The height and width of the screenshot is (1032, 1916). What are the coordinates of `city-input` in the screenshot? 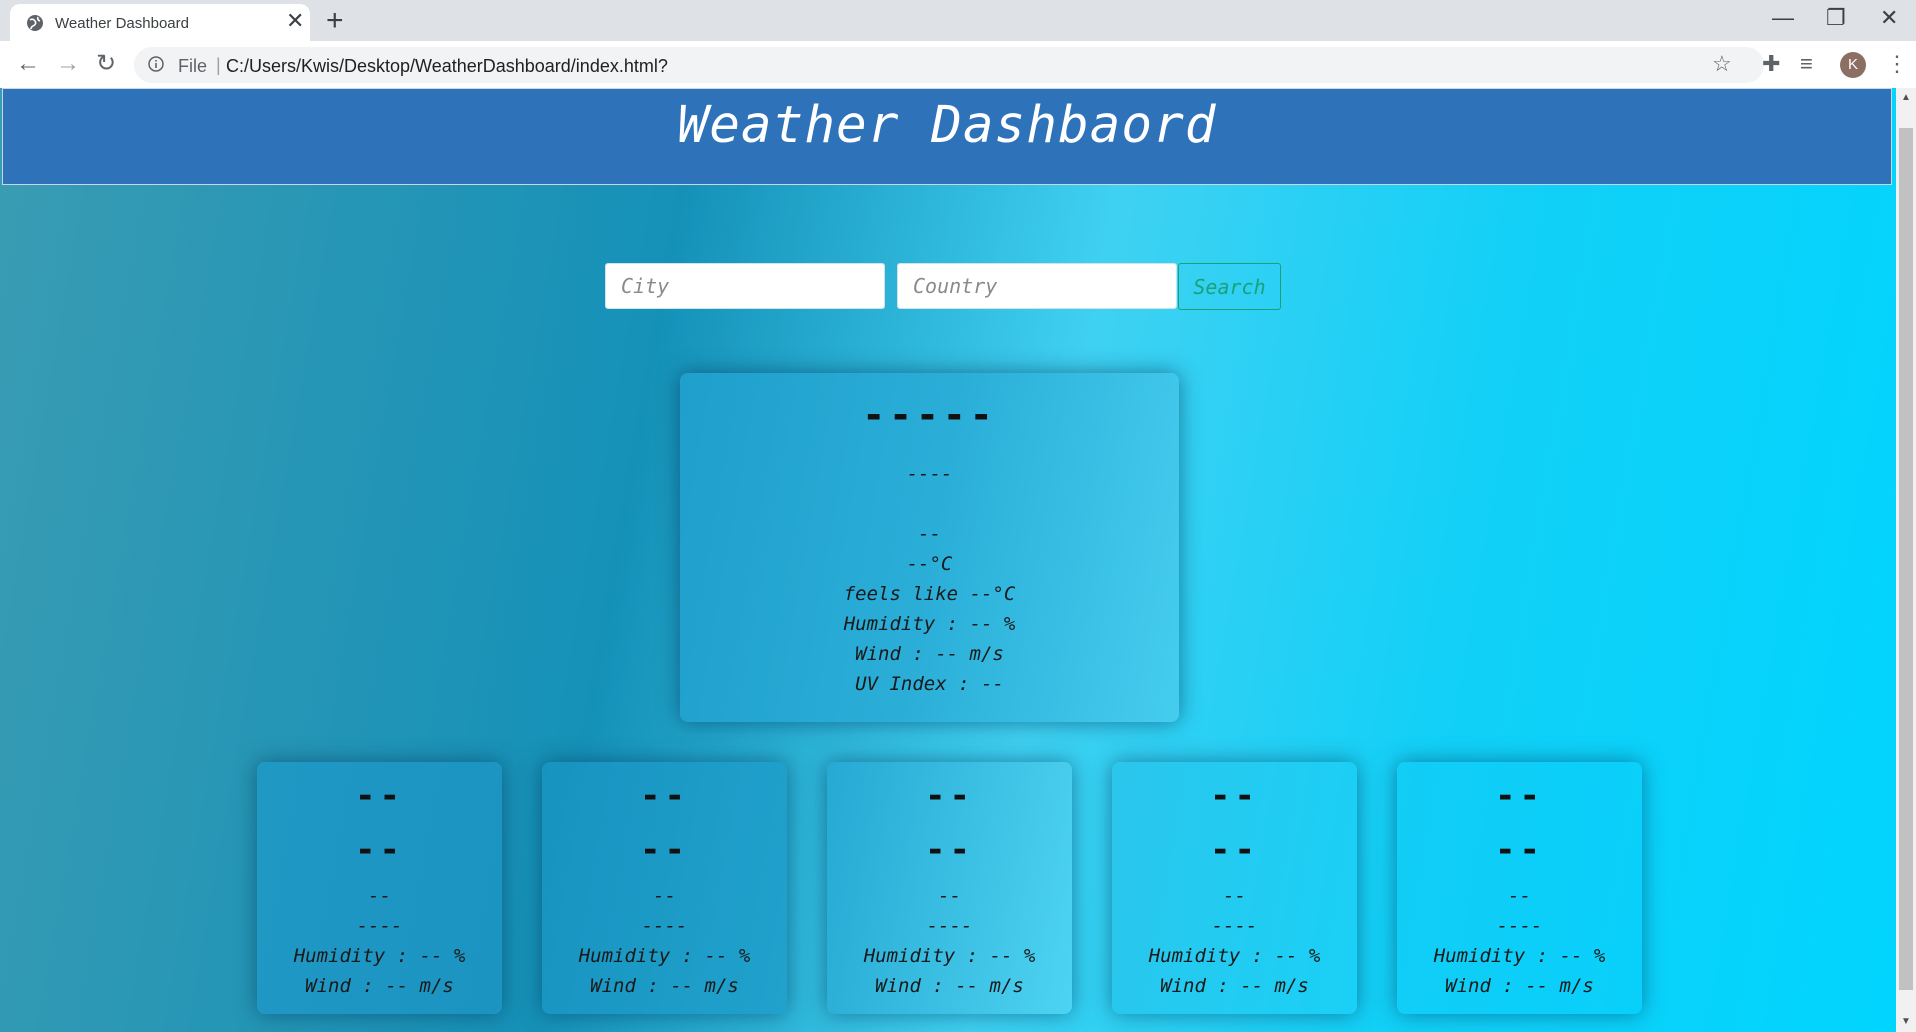 It's located at (745, 286).